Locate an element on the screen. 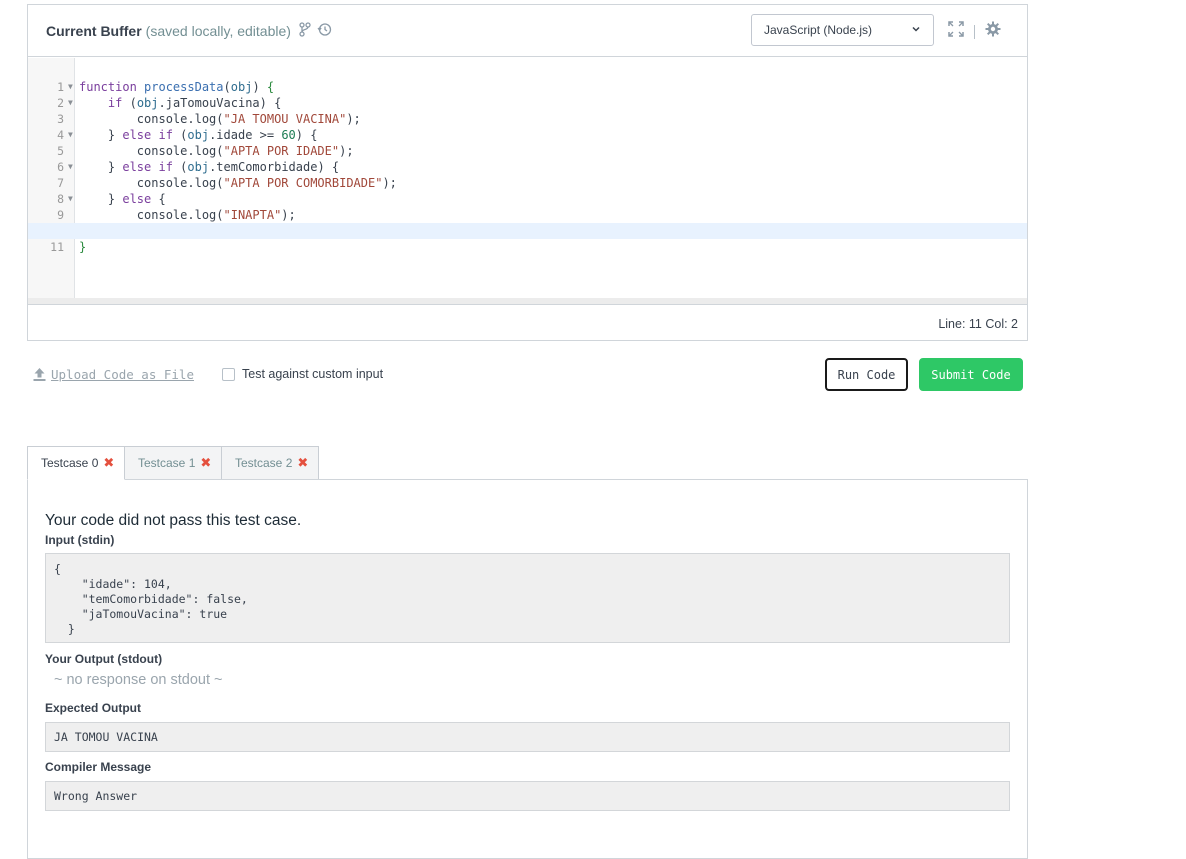 The height and width of the screenshot is (859, 1186). history-icon is located at coordinates (324, 31).